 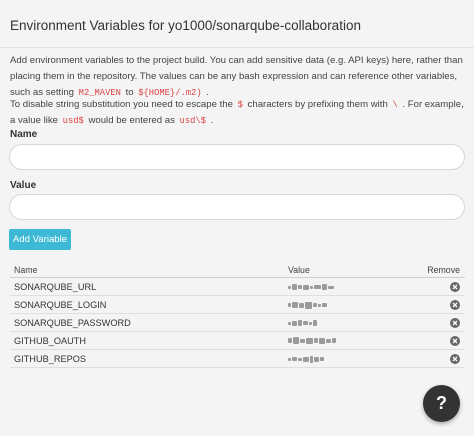 What do you see at coordinates (237, 287) in the screenshot?
I see `table-row: SONARQUBE_URL` at bounding box center [237, 287].